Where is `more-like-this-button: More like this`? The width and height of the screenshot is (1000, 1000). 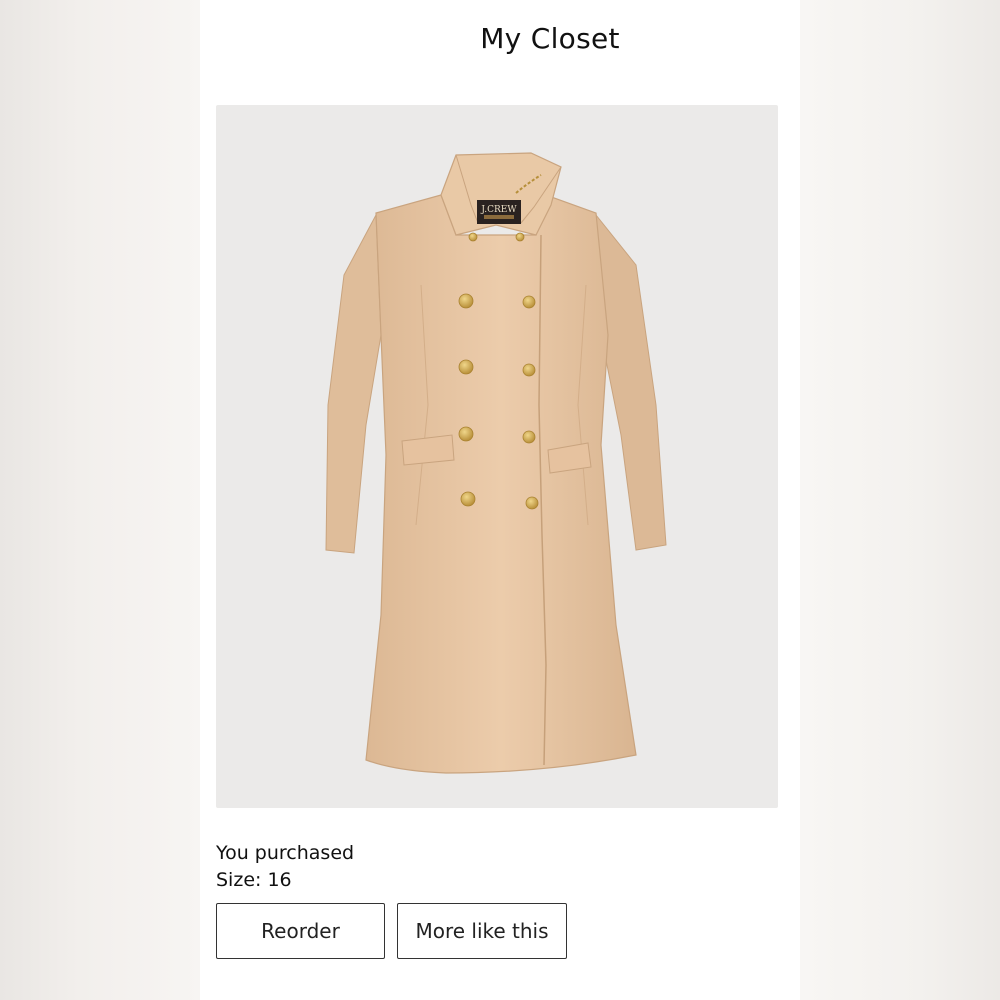
more-like-this-button: More like this is located at coordinates (482, 931).